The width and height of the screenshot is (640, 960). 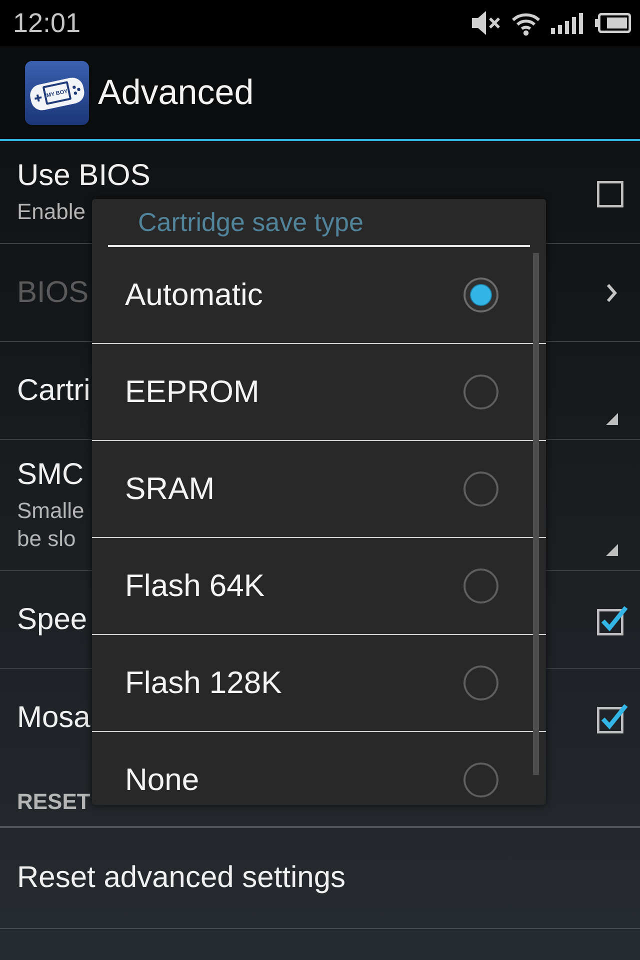 I want to click on mute-icon, so click(x=486, y=23).